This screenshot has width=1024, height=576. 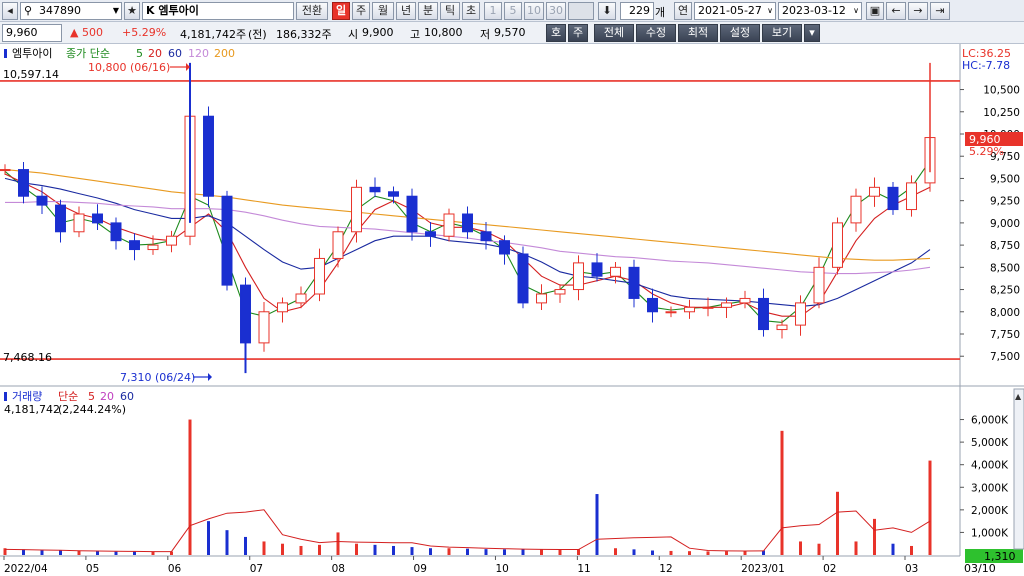 I want to click on time-tick-label: 08, so click(x=338, y=569).